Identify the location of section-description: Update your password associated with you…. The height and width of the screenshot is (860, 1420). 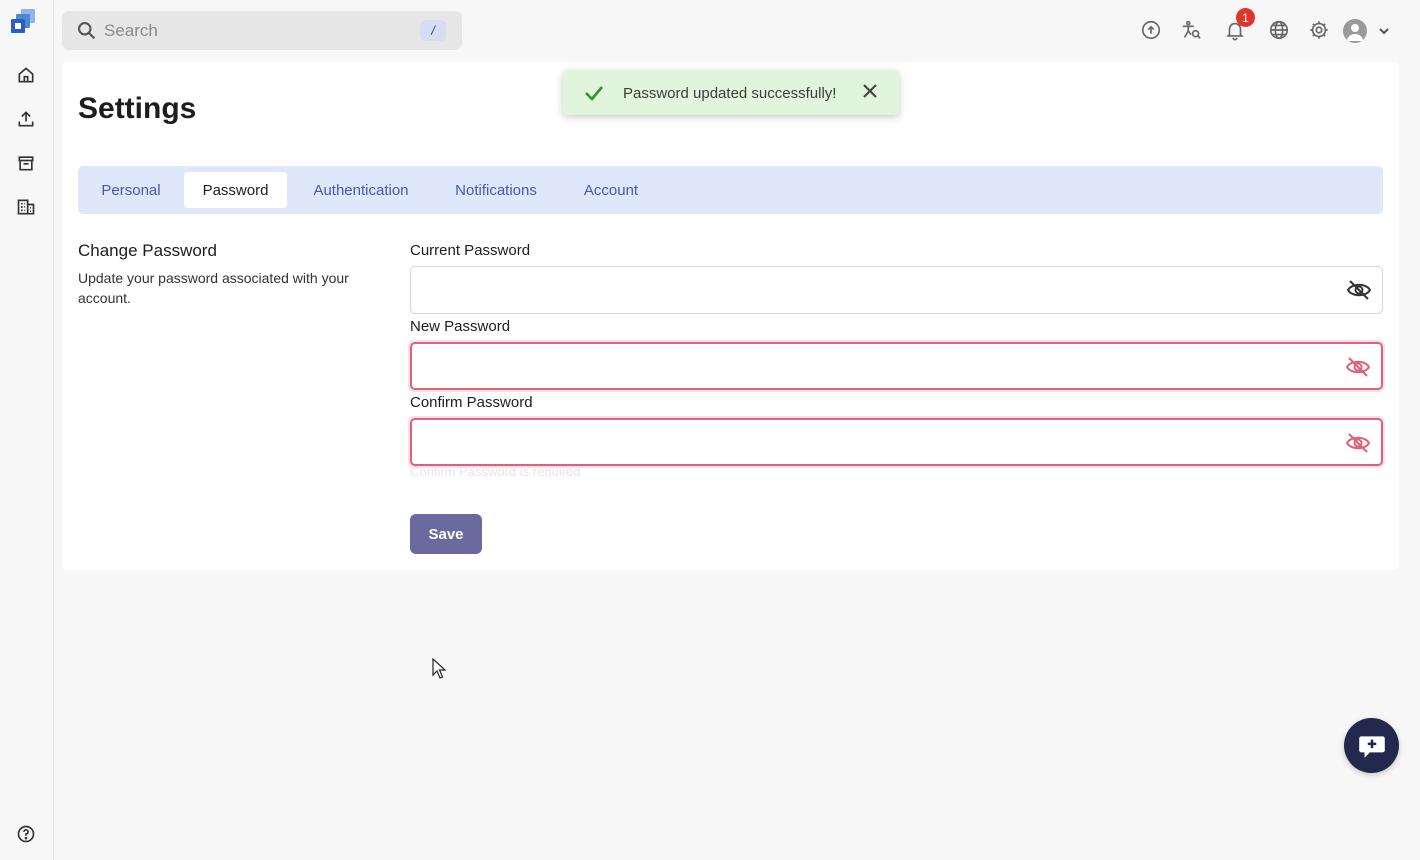
(213, 288).